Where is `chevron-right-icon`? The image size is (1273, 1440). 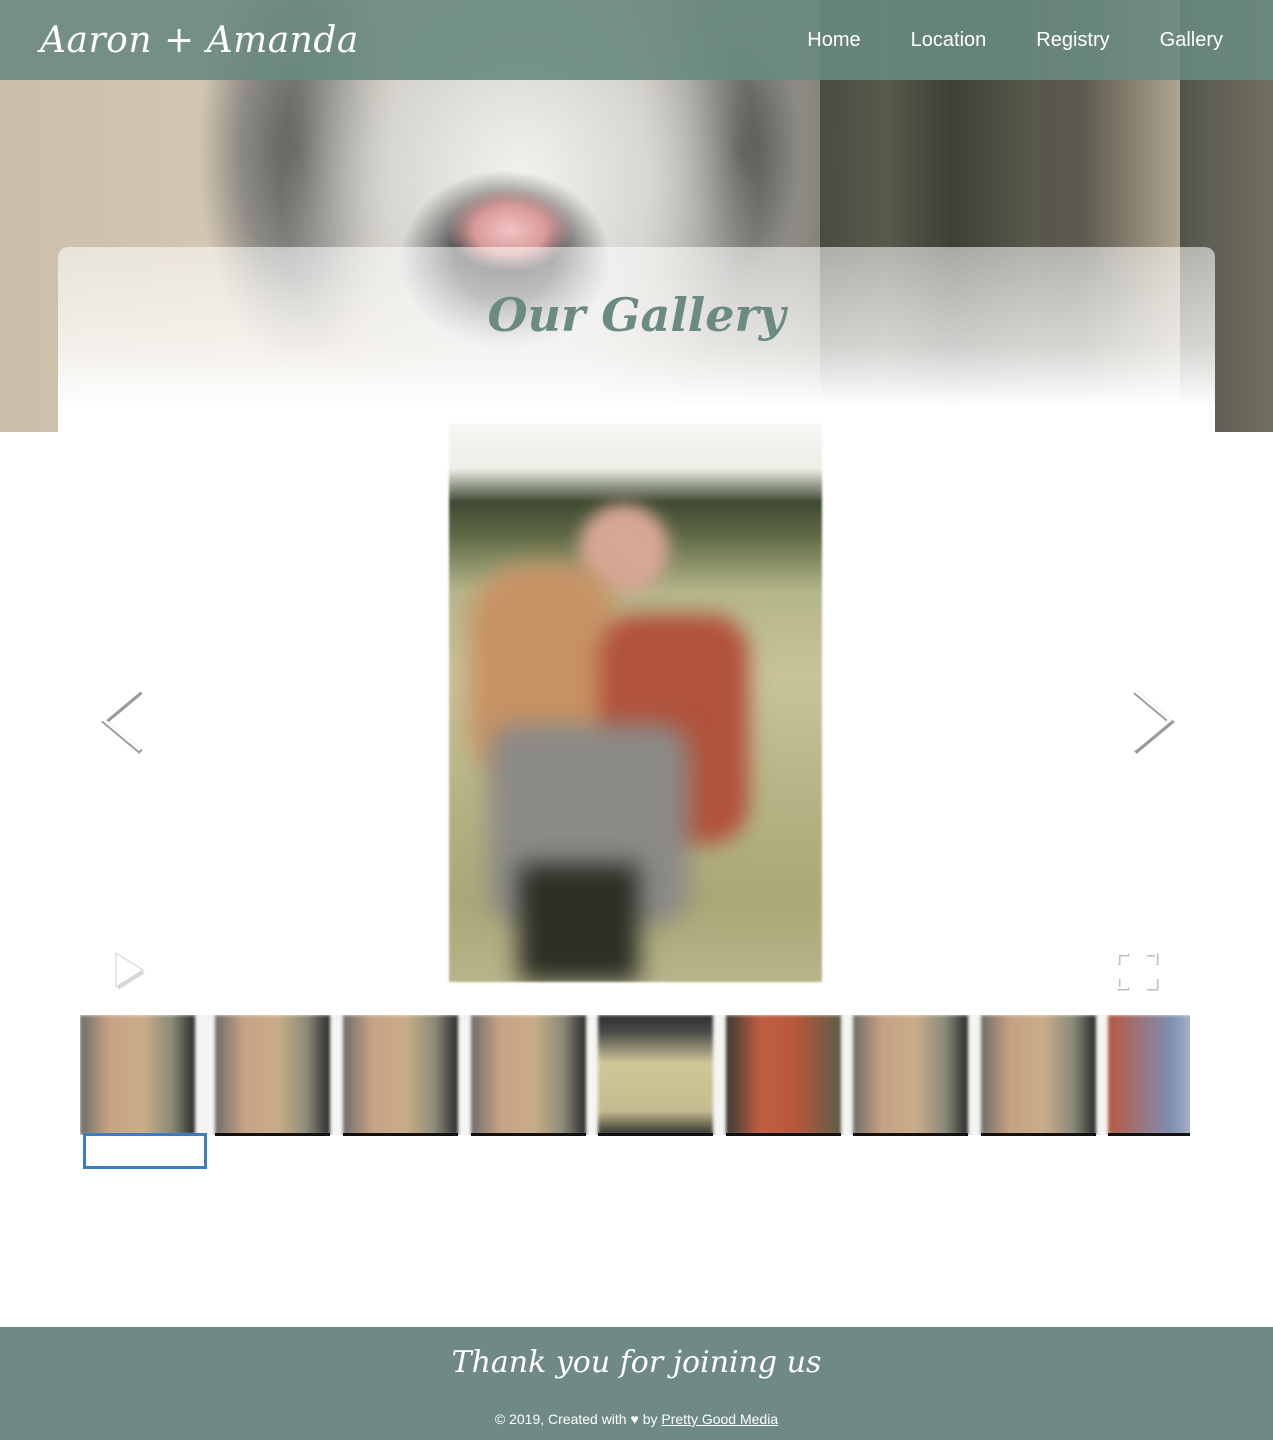
chevron-right-icon is located at coordinates (1154, 721).